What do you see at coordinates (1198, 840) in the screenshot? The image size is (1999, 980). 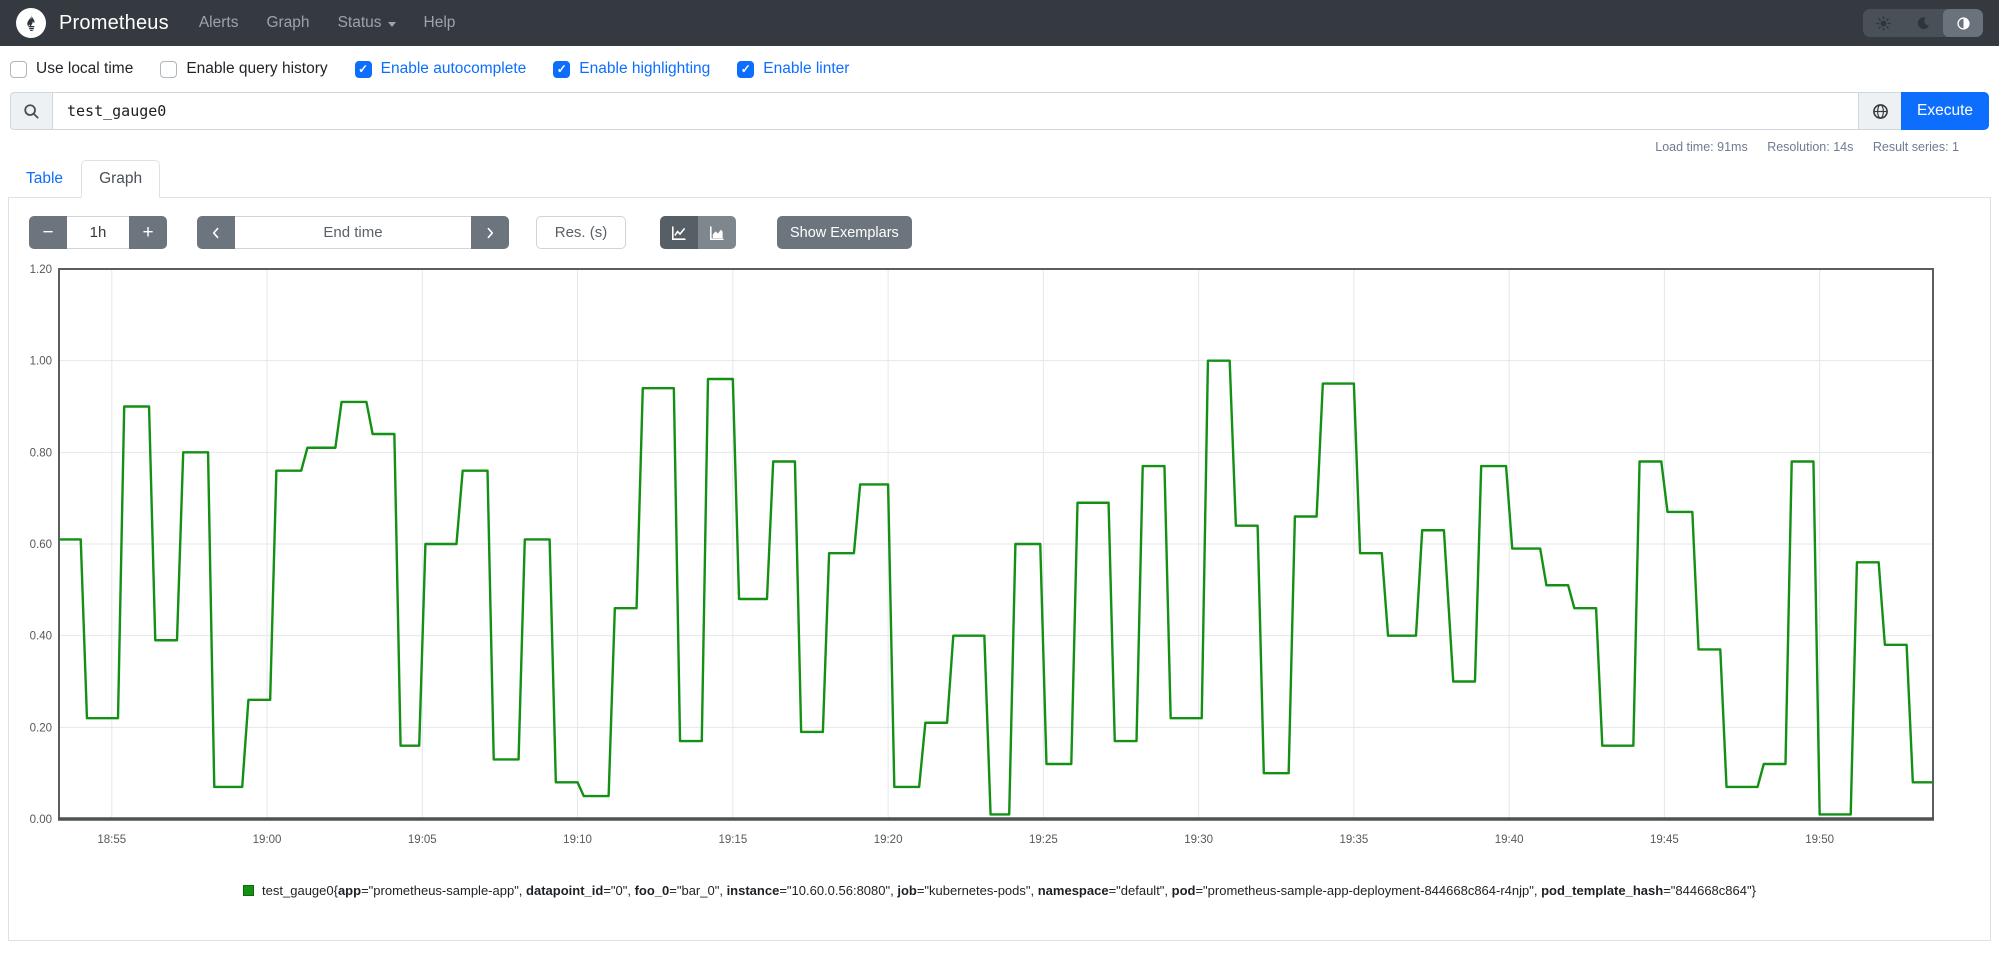 I see `svg-text: 19:30` at bounding box center [1198, 840].